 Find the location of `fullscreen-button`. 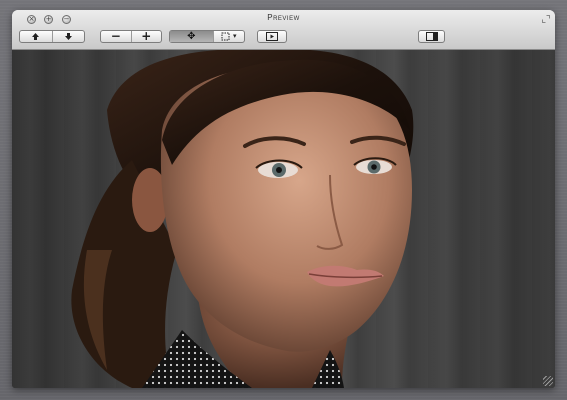

fullscreen-button is located at coordinates (546, 19).